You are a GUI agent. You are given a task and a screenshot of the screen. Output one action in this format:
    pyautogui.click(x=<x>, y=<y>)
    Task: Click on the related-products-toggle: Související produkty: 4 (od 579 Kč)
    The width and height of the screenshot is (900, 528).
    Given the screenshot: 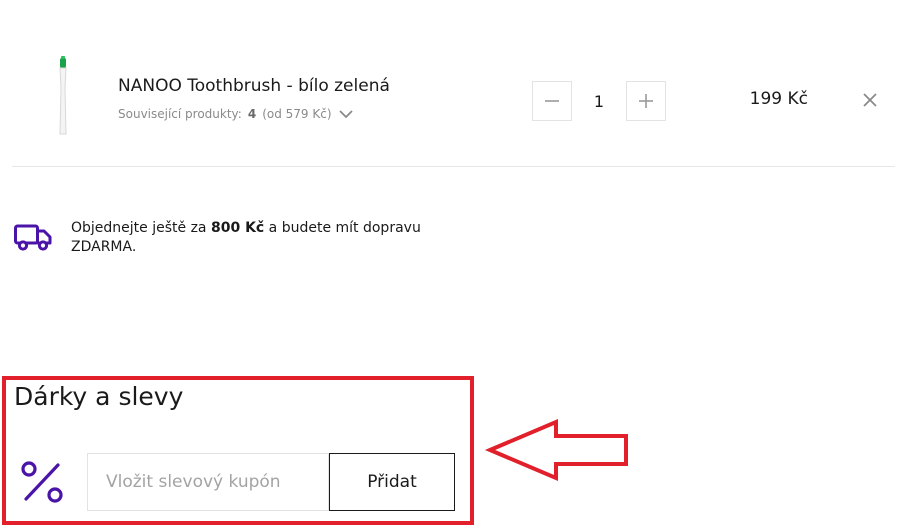 What is the action you would take?
    pyautogui.click(x=236, y=114)
    